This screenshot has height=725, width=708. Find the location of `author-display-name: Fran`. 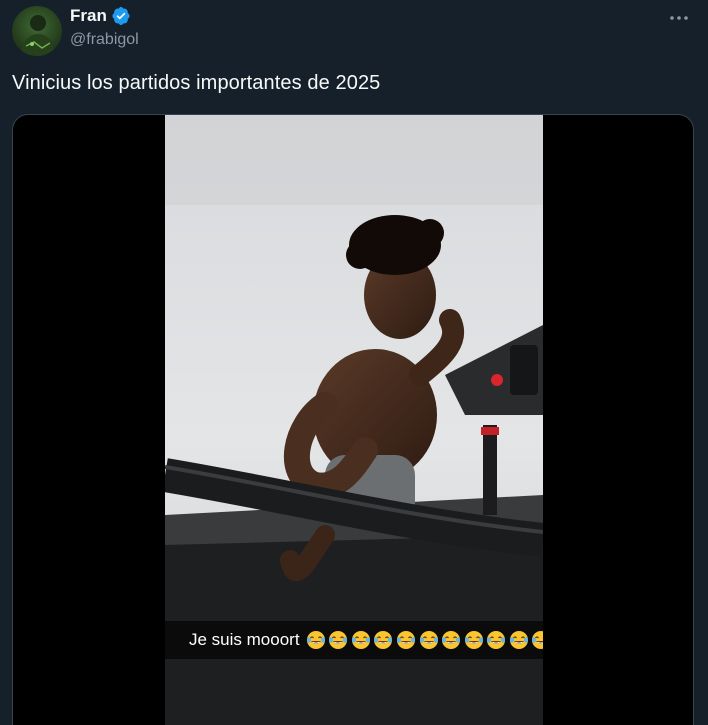

author-display-name: Fran is located at coordinates (88, 16).